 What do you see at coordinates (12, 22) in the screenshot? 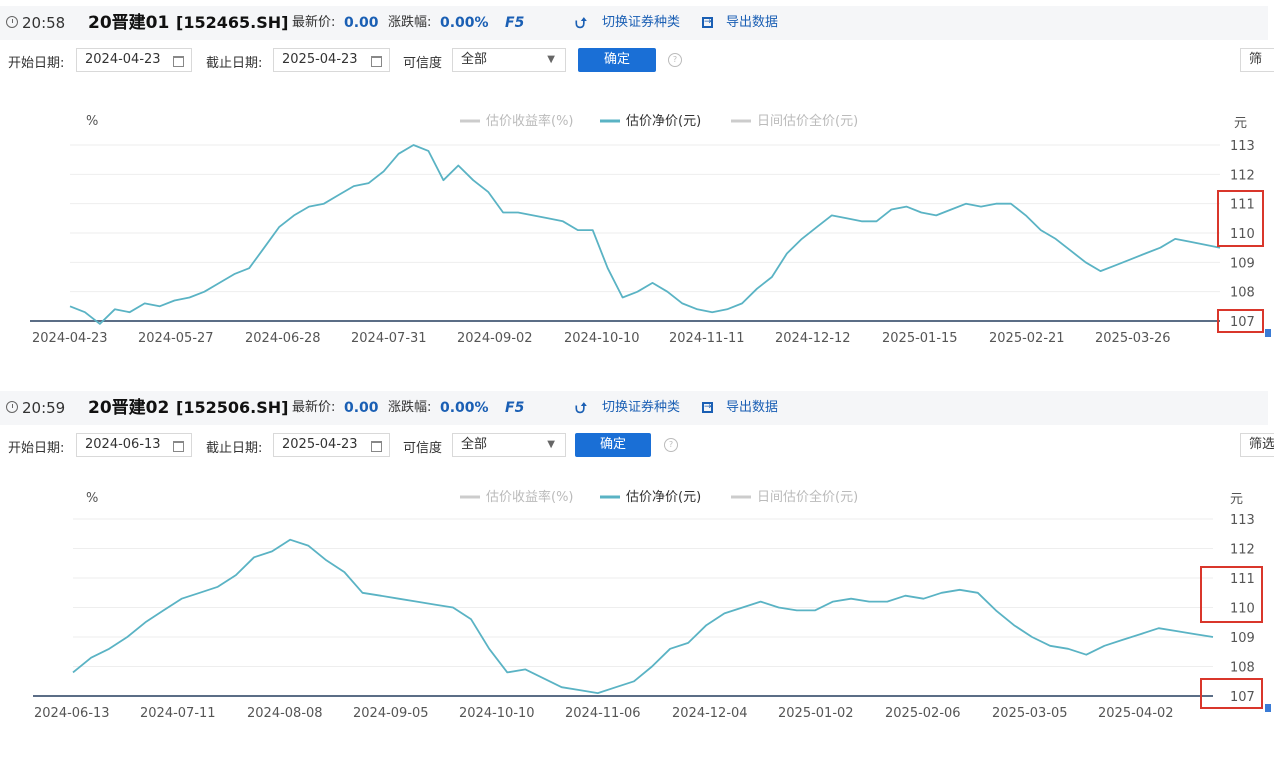
I see `clock-icon` at bounding box center [12, 22].